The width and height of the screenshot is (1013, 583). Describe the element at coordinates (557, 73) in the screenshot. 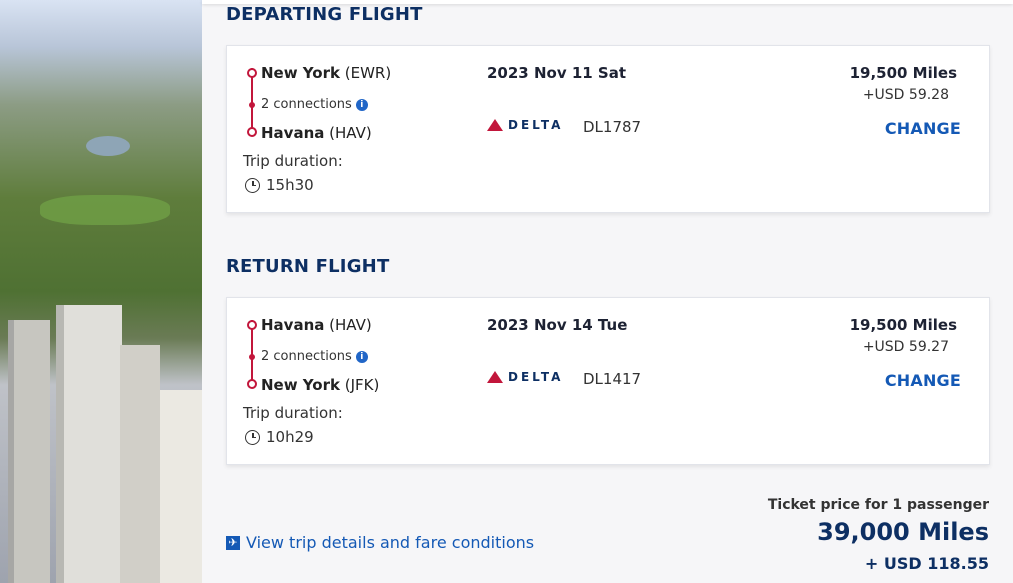

I see `flight-date: 2023 Nov 11 Sat` at that location.